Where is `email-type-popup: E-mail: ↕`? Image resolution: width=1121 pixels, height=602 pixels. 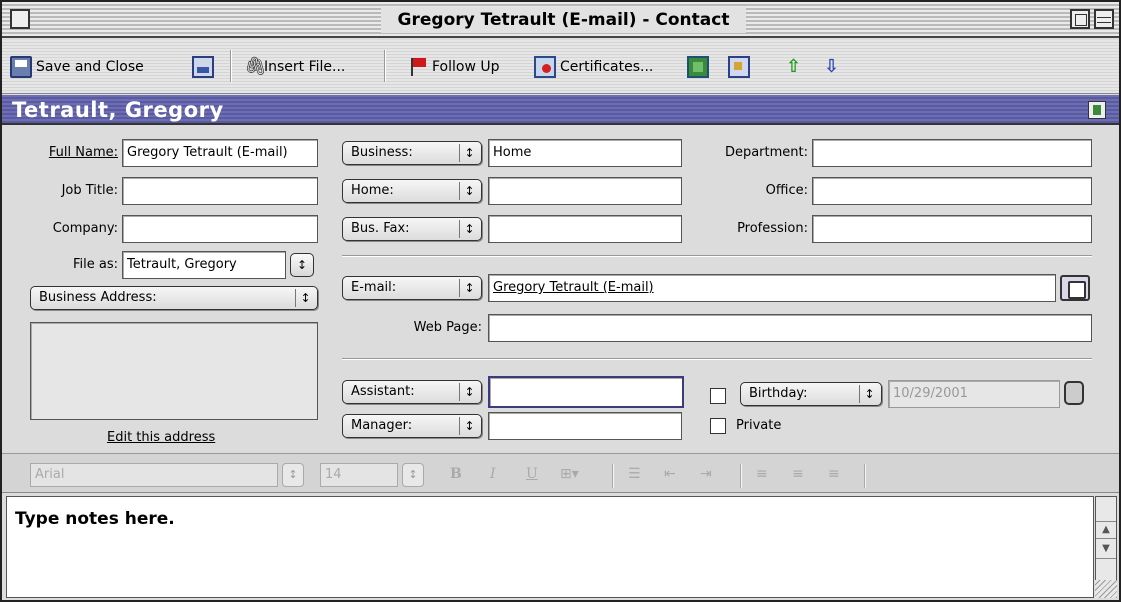 email-type-popup: E-mail: ↕ is located at coordinates (412, 288).